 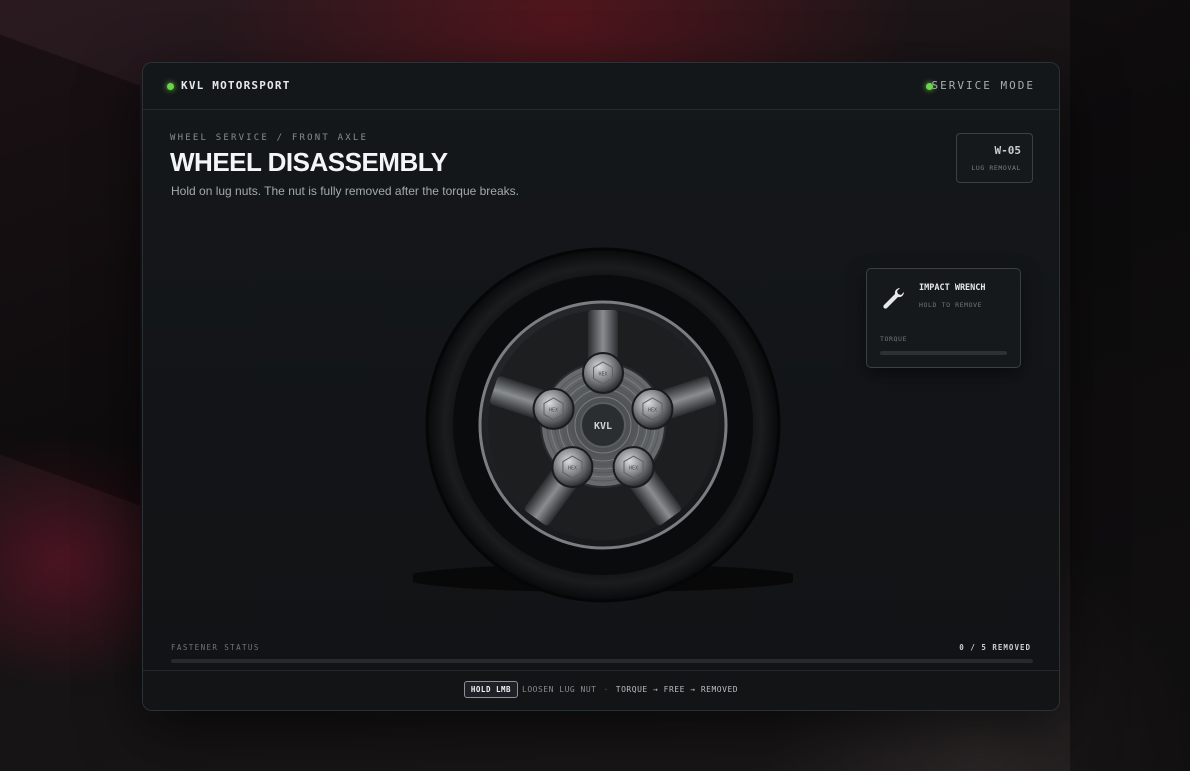 What do you see at coordinates (309, 162) in the screenshot?
I see `page-title: WHEEL DISASSEMBLY` at bounding box center [309, 162].